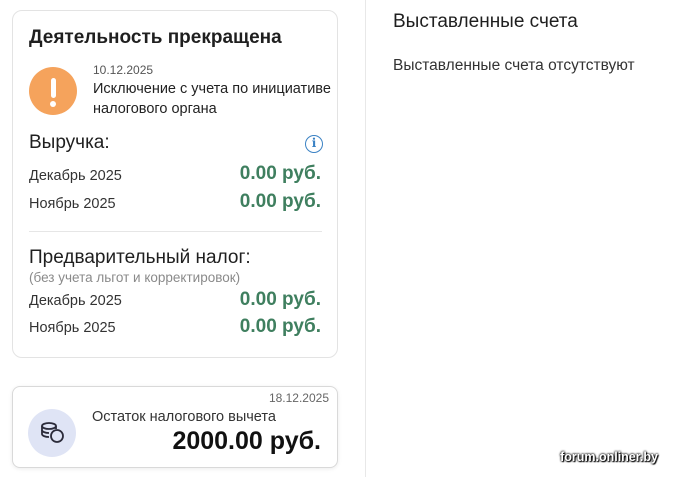 This screenshot has width=674, height=477. What do you see at coordinates (514, 65) in the screenshot?
I see `invoices-empty-text: Выставленные счета отсутствуют` at bounding box center [514, 65].